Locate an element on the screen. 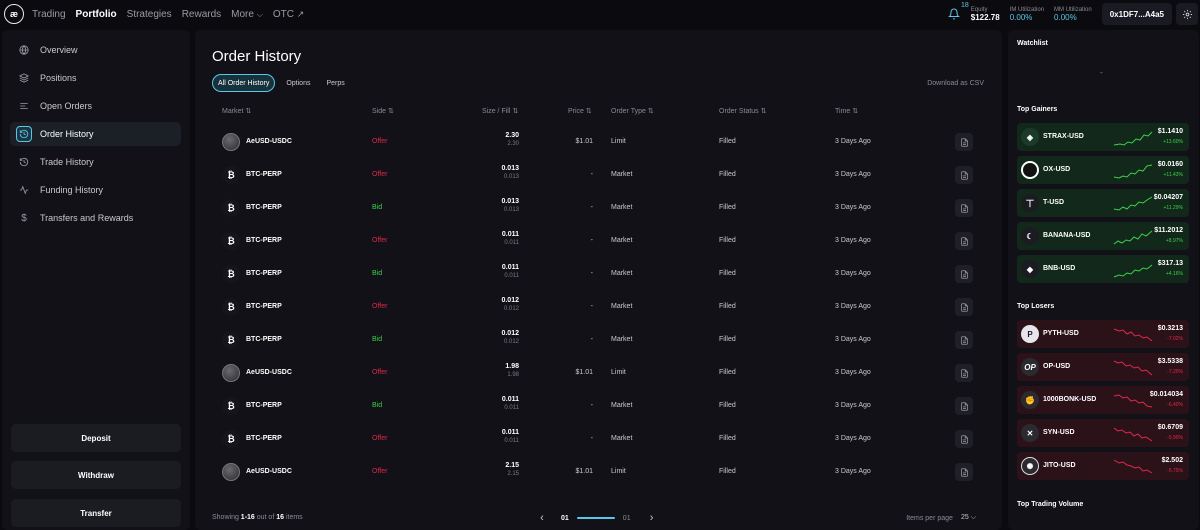  sidebar-item-funding-history: Funding History is located at coordinates (95, 190).